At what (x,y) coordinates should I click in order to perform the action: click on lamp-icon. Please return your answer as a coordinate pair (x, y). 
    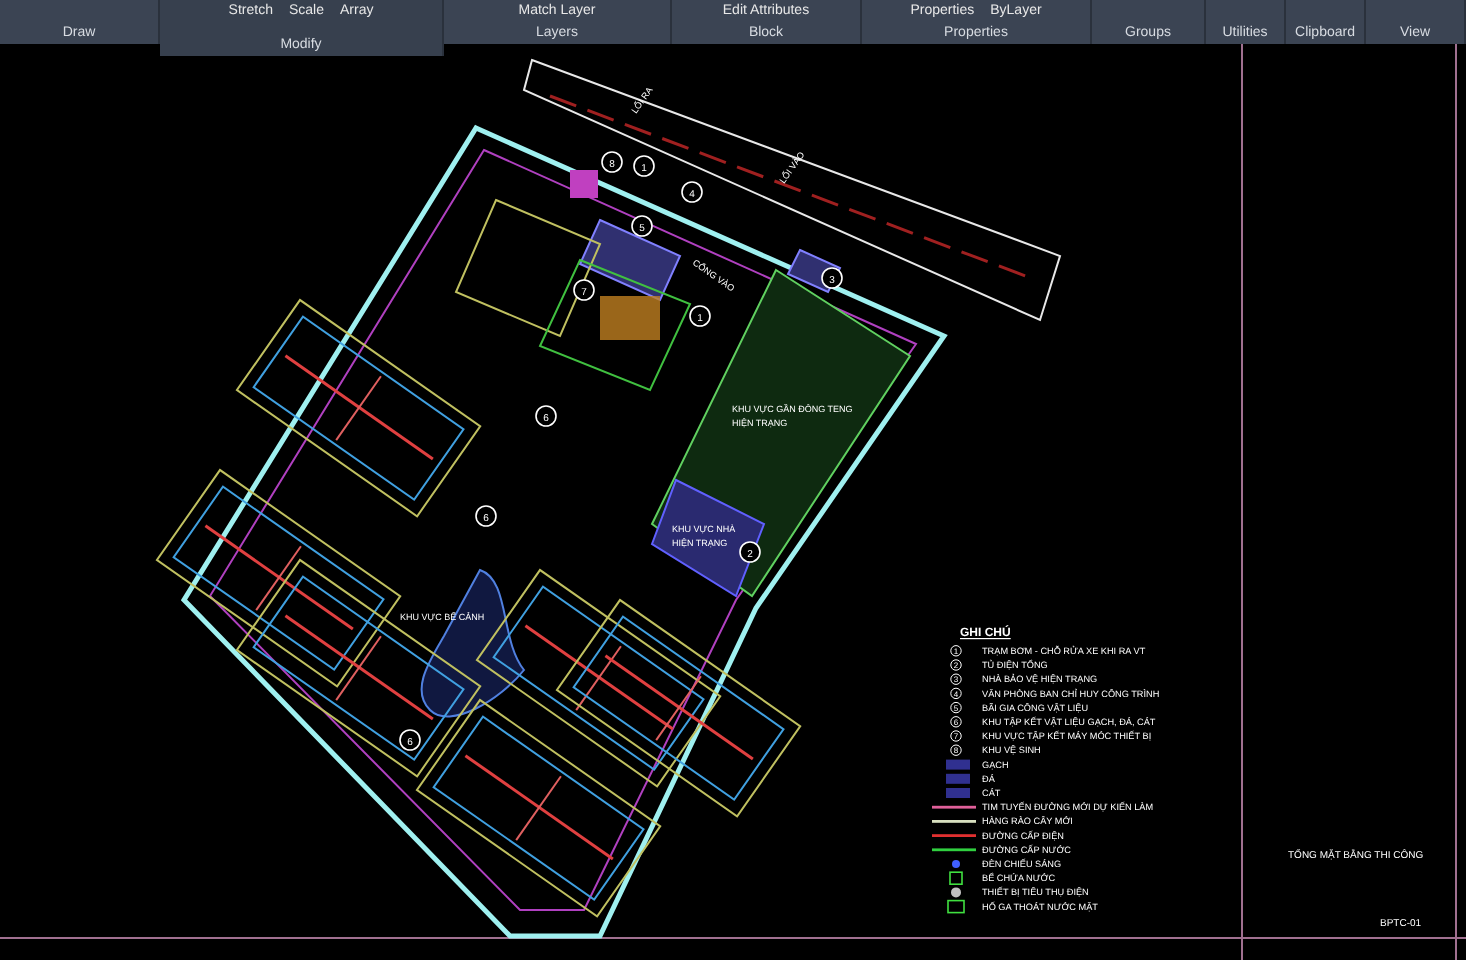
    Looking at the image, I should click on (956, 864).